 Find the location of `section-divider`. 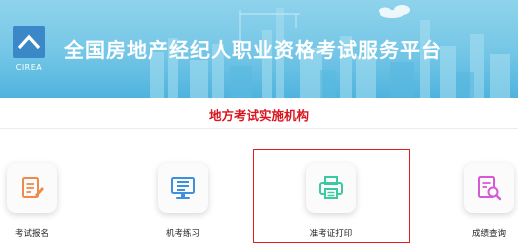

section-divider is located at coordinates (259, 128).